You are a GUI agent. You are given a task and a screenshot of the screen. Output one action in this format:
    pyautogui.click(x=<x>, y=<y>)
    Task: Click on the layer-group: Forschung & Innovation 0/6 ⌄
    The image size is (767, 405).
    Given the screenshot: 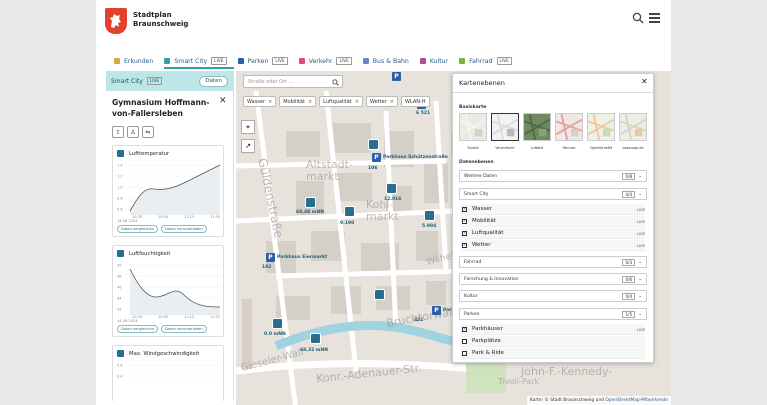 What is the action you would take?
    pyautogui.click(x=553, y=279)
    